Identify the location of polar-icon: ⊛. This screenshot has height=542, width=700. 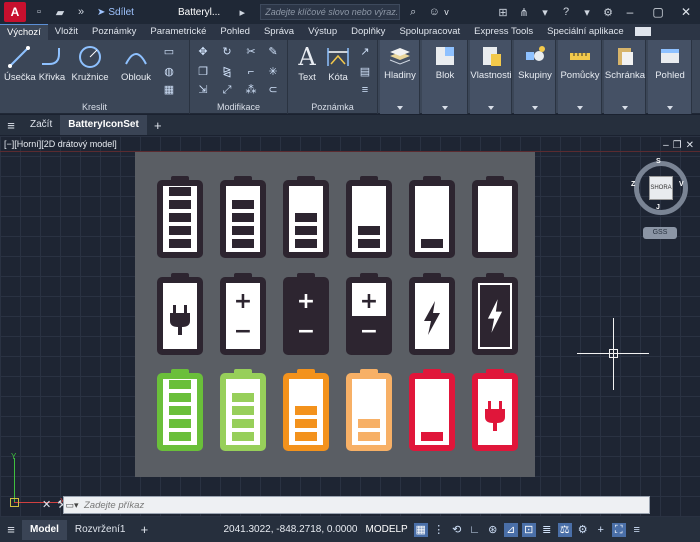
(493, 530).